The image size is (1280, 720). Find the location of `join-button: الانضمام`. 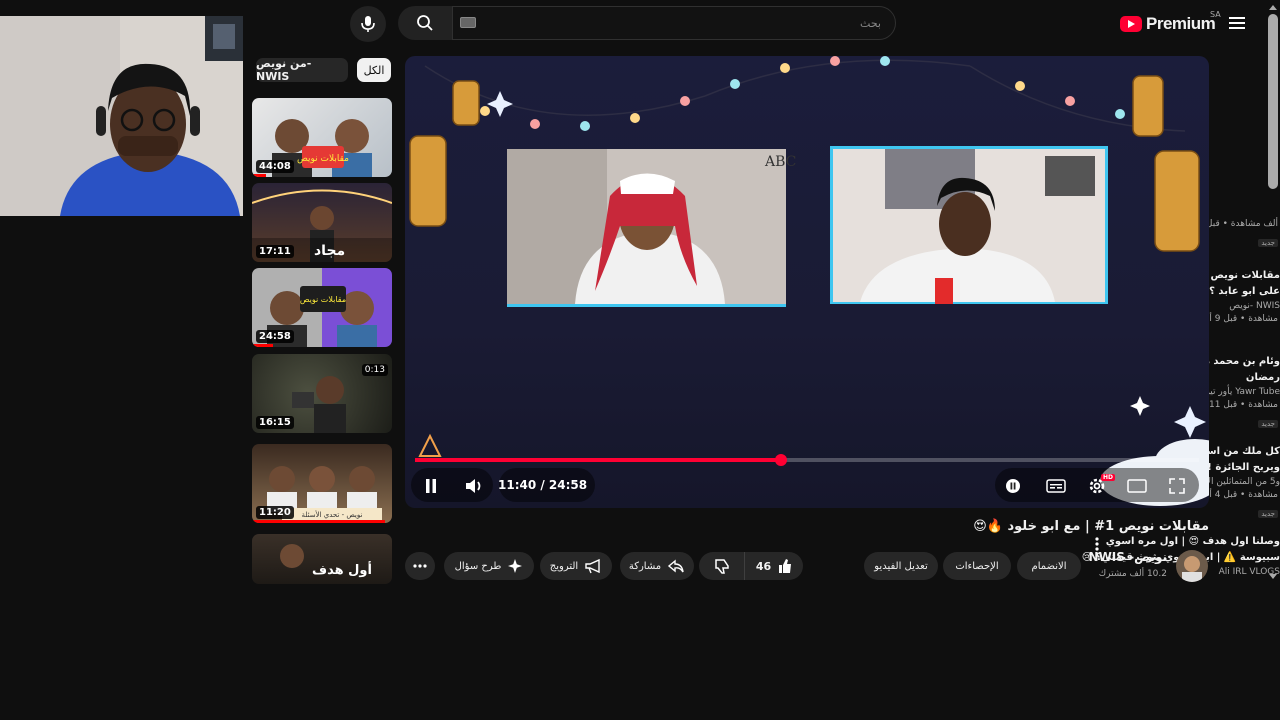

join-button: الانضمام is located at coordinates (1049, 566).